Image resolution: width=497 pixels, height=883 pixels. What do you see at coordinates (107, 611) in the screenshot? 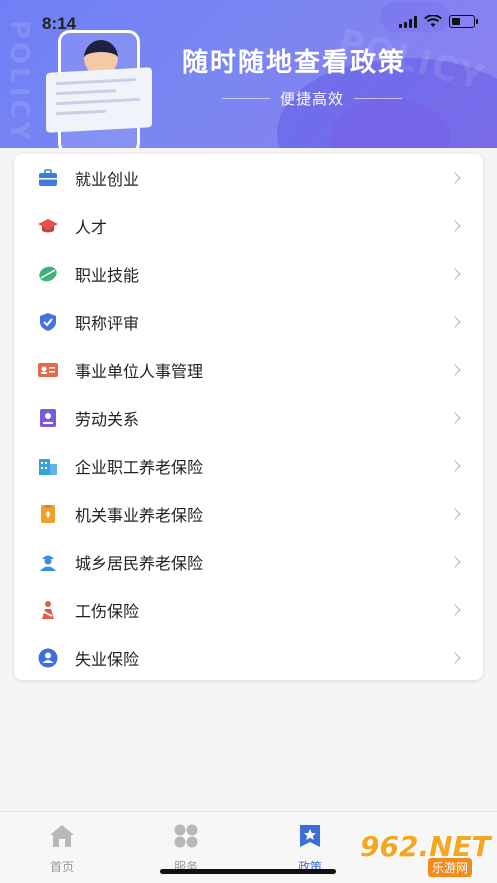
I see `menu-item-label: 工伤保险` at bounding box center [107, 611].